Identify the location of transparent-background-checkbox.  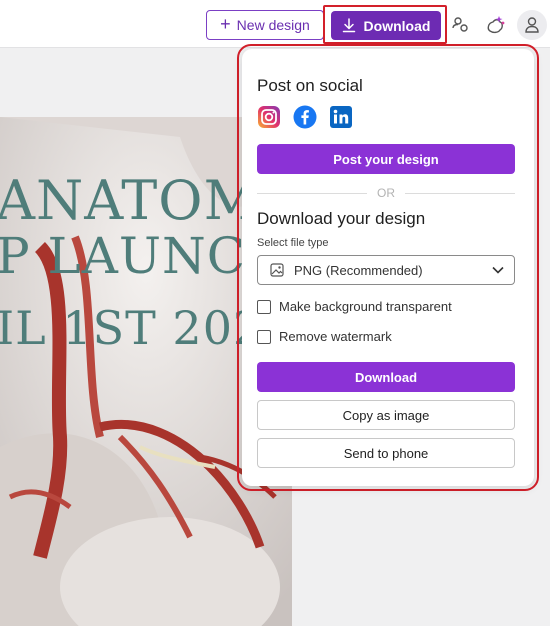
(264, 306).